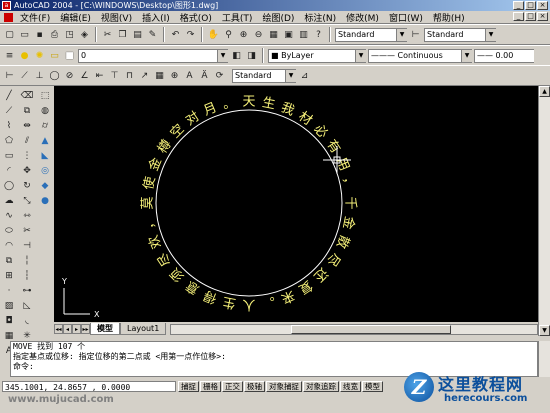 The image size is (550, 413). Describe the element at coordinates (35, 17) in the screenshot. I see `menu-file: 文件(F)` at that location.